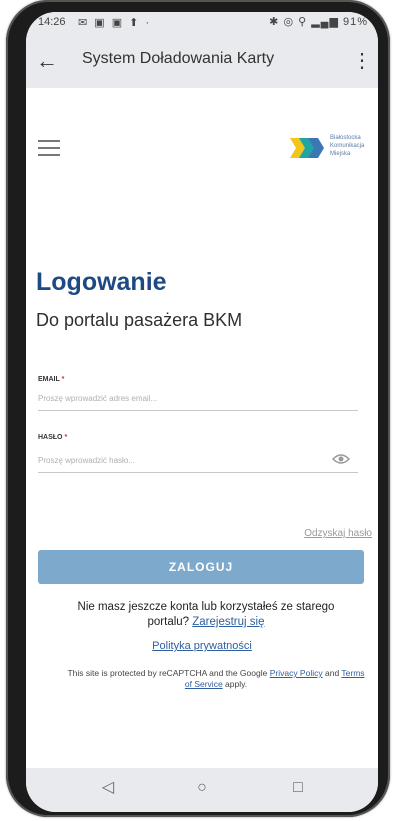 The height and width of the screenshot is (821, 393). Describe the element at coordinates (338, 533) in the screenshot. I see `forgot-password-link: Odzyskaj hasło` at that location.